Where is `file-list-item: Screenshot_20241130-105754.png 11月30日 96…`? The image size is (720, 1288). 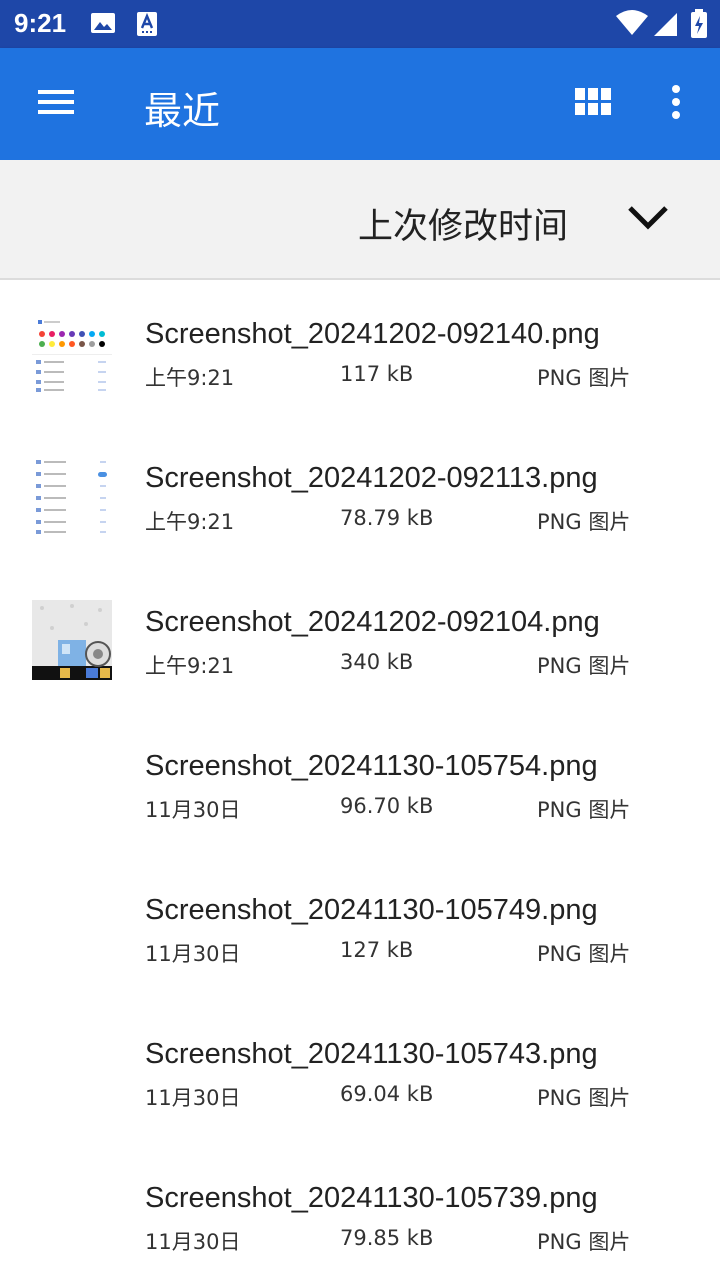 file-list-item: Screenshot_20241130-105754.png 11月30日 96… is located at coordinates (360, 784).